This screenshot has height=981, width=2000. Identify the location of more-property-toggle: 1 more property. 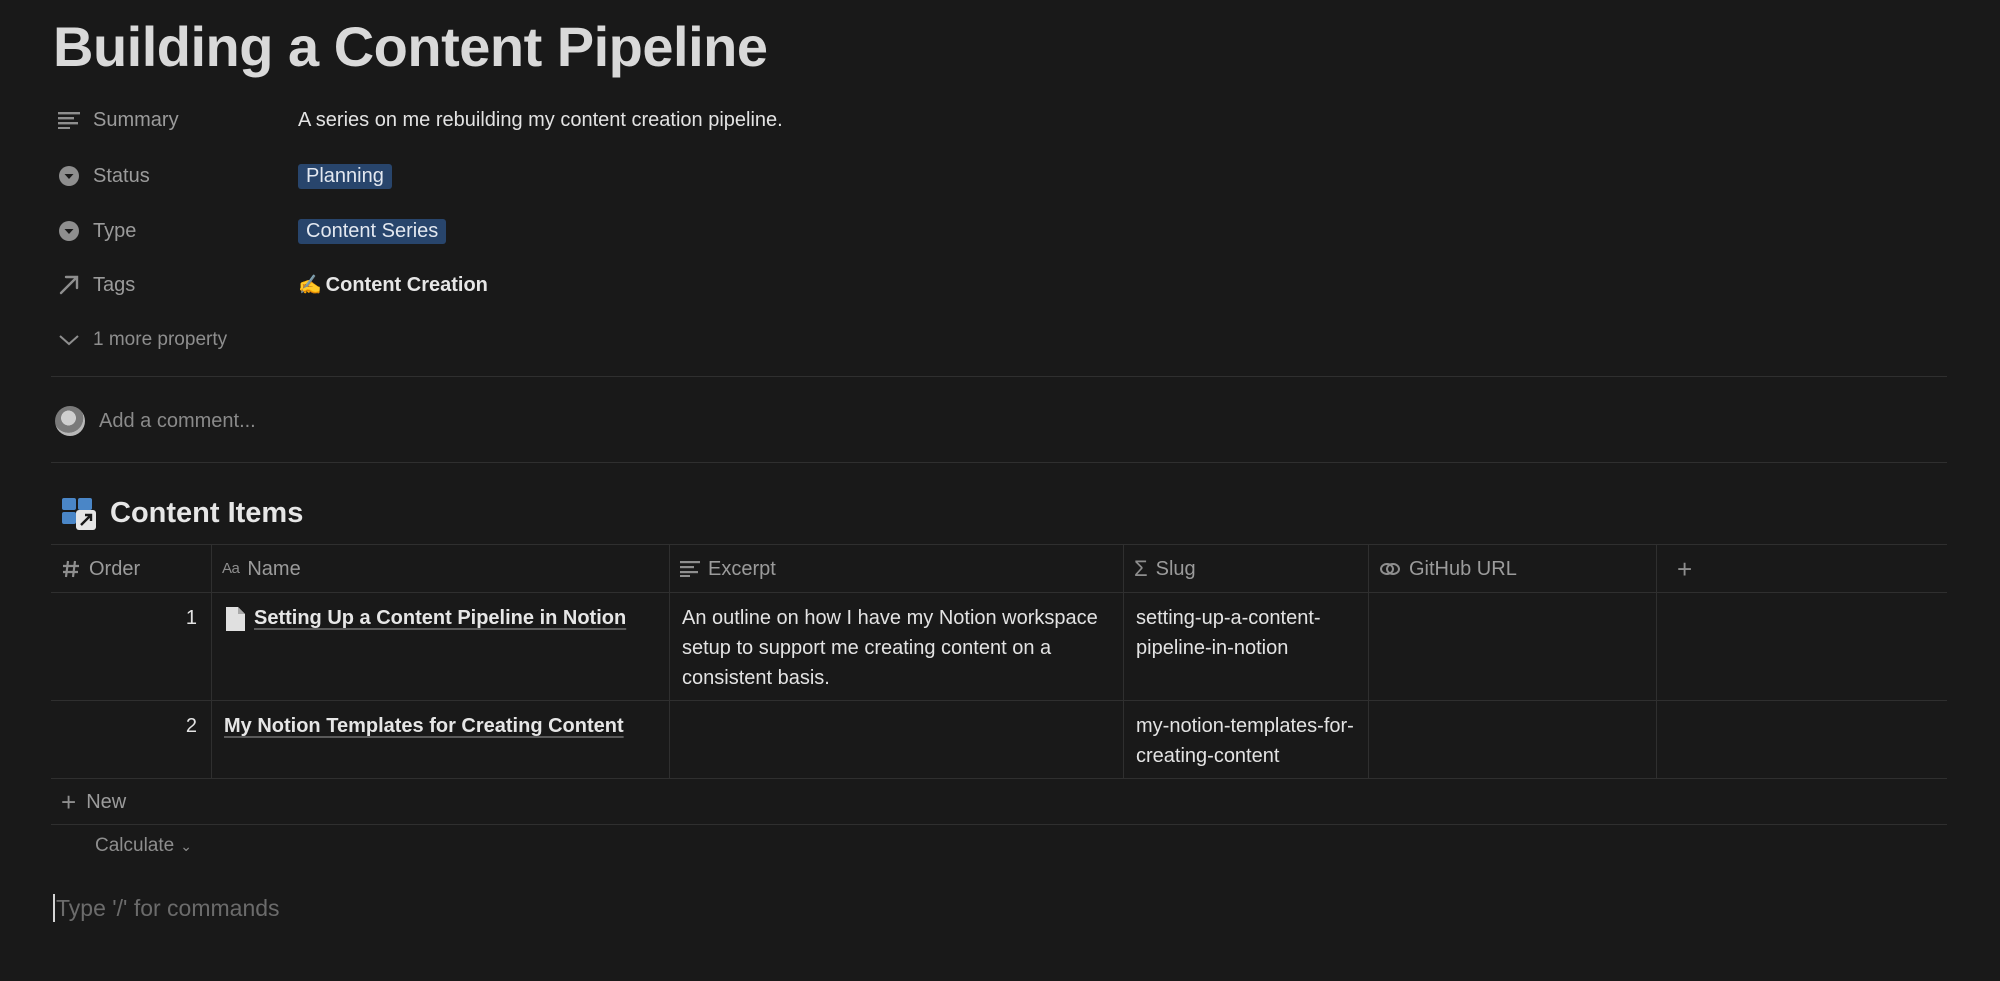
(141, 340).